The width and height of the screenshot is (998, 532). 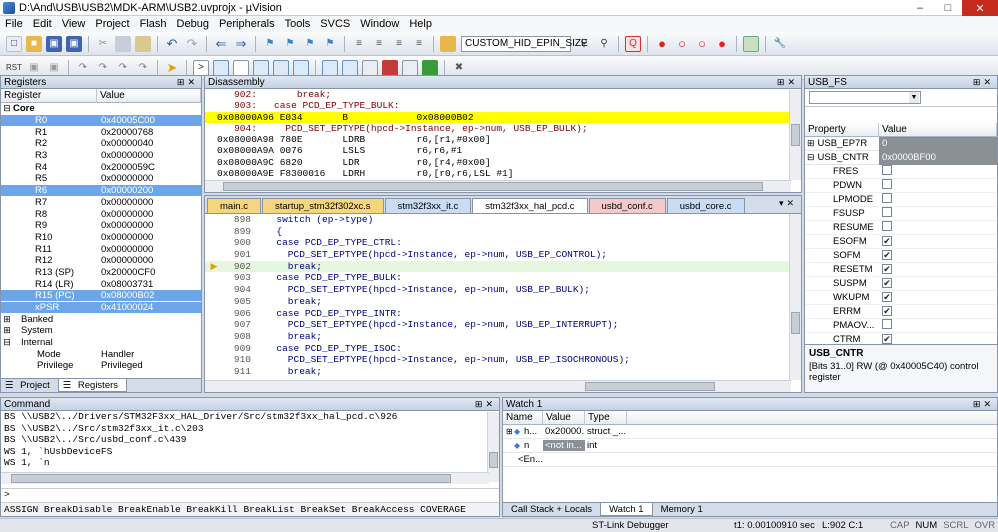 What do you see at coordinates (101, 331) in the screenshot?
I see `register-group-system: ⊞ System` at bounding box center [101, 331].